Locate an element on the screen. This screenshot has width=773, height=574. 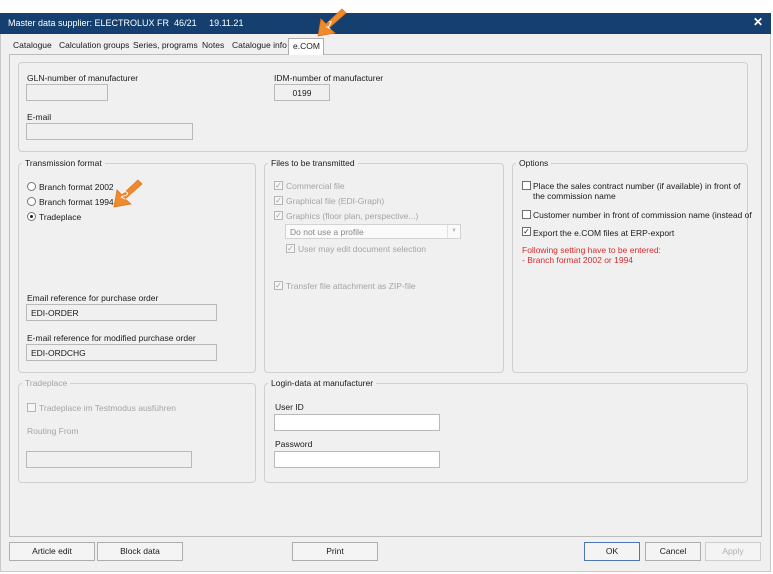
profile-select: Do not use a profile ▼ is located at coordinates (373, 231).